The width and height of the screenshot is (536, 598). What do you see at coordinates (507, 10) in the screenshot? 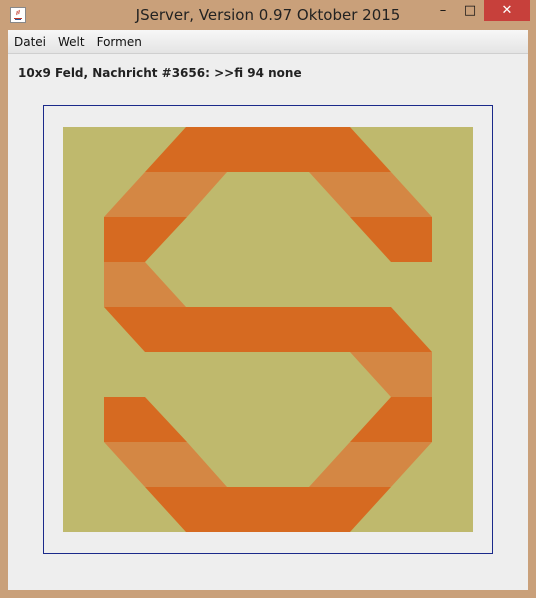
I see `close-button: ✕` at bounding box center [507, 10].